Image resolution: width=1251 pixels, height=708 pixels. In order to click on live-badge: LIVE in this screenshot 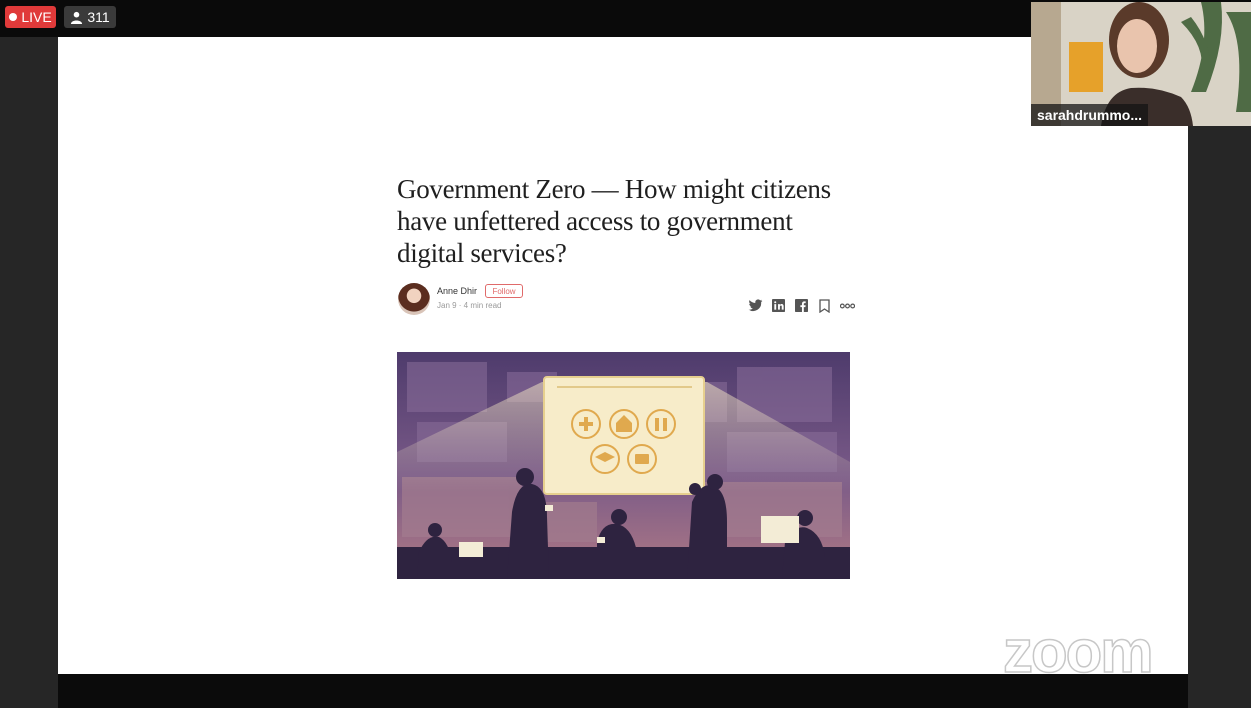, I will do `click(30, 17)`.